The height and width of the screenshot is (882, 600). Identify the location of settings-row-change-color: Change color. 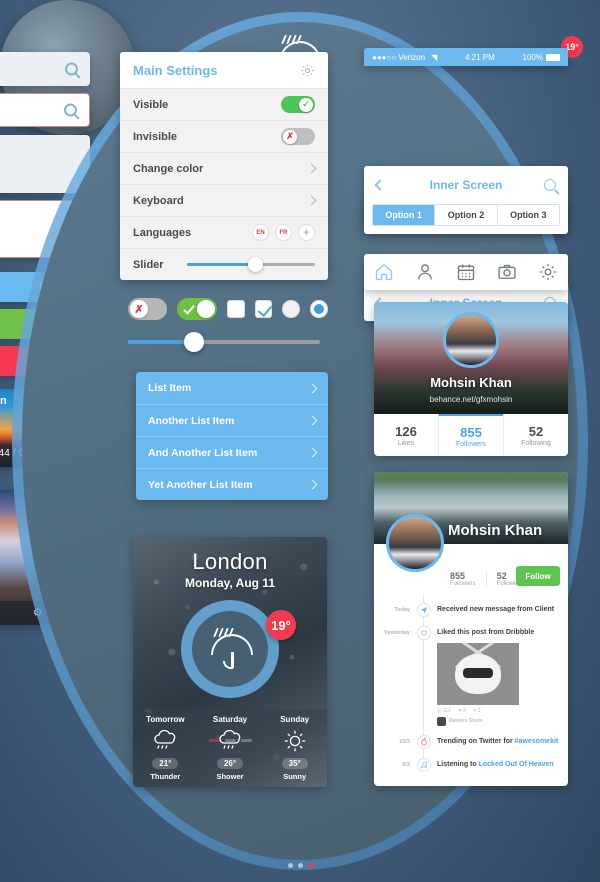
(224, 168).